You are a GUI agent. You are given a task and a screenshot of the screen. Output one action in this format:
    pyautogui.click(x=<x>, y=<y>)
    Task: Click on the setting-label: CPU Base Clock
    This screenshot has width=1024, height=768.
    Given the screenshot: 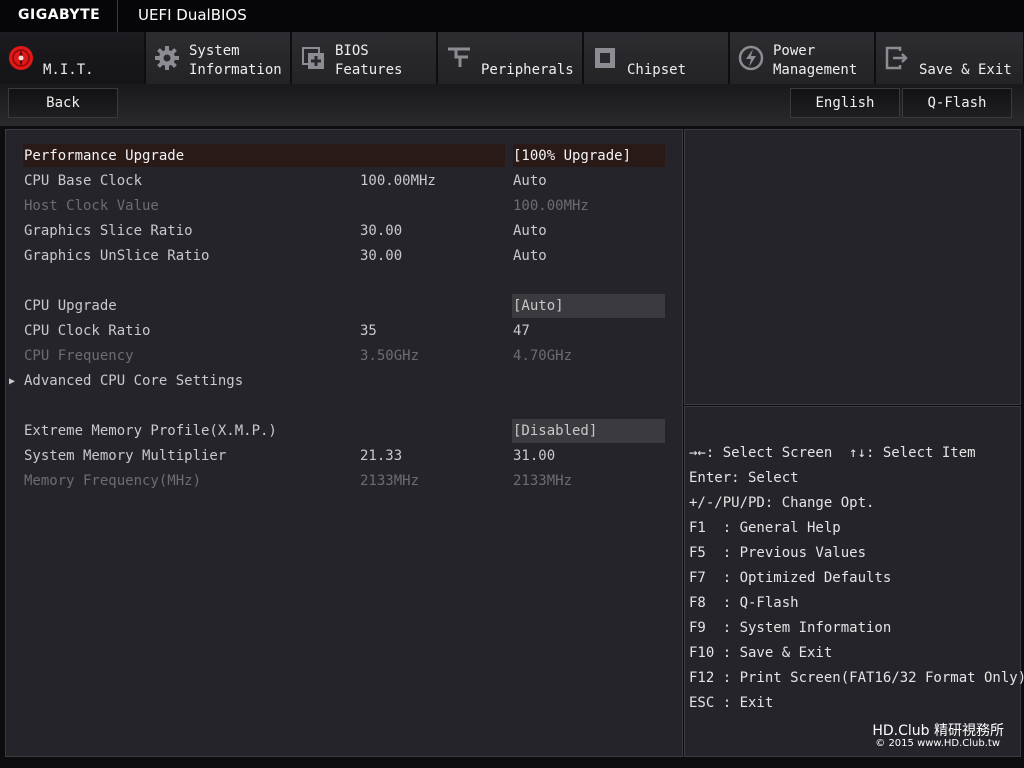 What is the action you would take?
    pyautogui.click(x=83, y=181)
    